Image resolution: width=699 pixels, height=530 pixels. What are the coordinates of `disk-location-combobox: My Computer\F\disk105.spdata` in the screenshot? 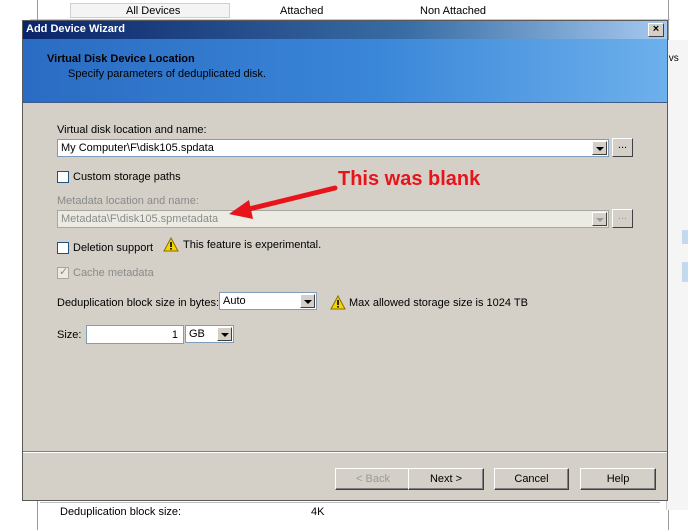 It's located at (333, 148).